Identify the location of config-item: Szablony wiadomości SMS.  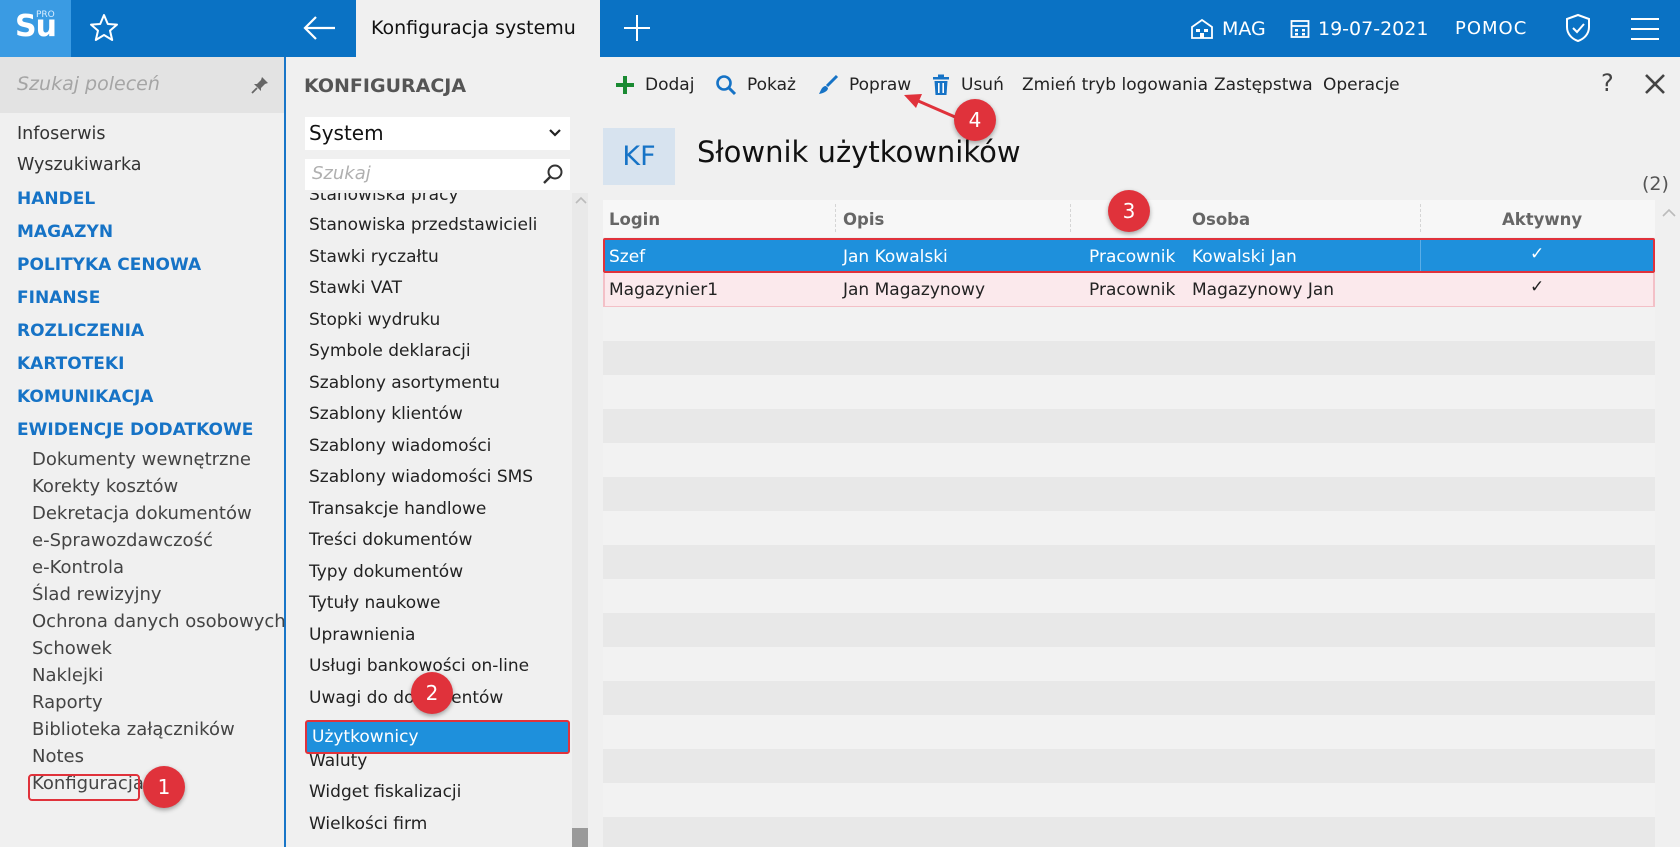
(421, 477).